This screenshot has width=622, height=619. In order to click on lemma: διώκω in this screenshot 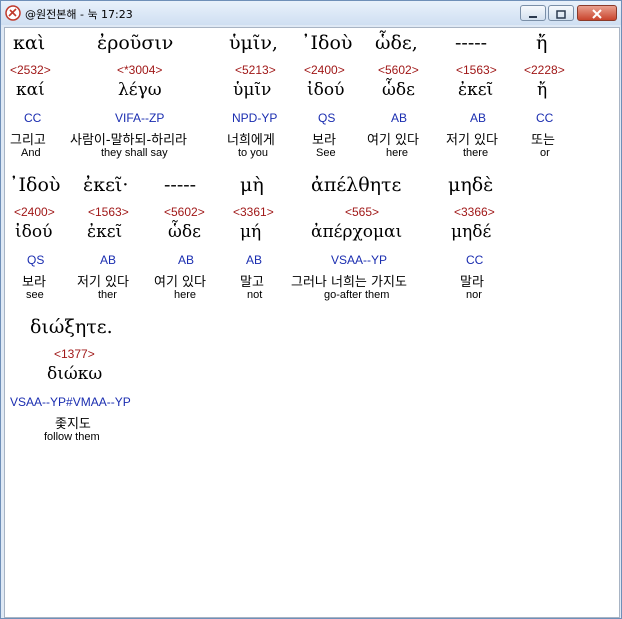, I will do `click(75, 374)`.